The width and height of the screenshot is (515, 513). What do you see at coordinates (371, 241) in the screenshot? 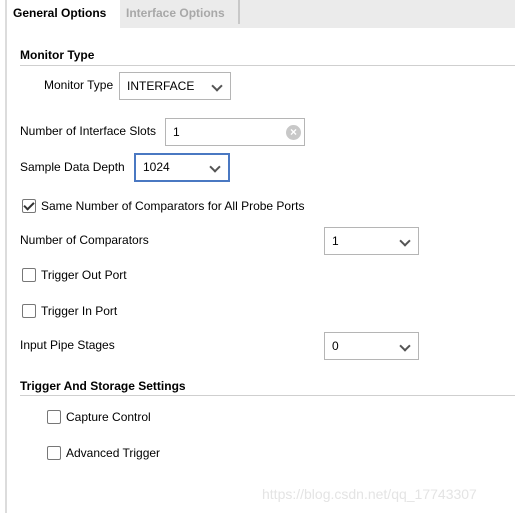
I see `comparators-dropdown: 1` at bounding box center [371, 241].